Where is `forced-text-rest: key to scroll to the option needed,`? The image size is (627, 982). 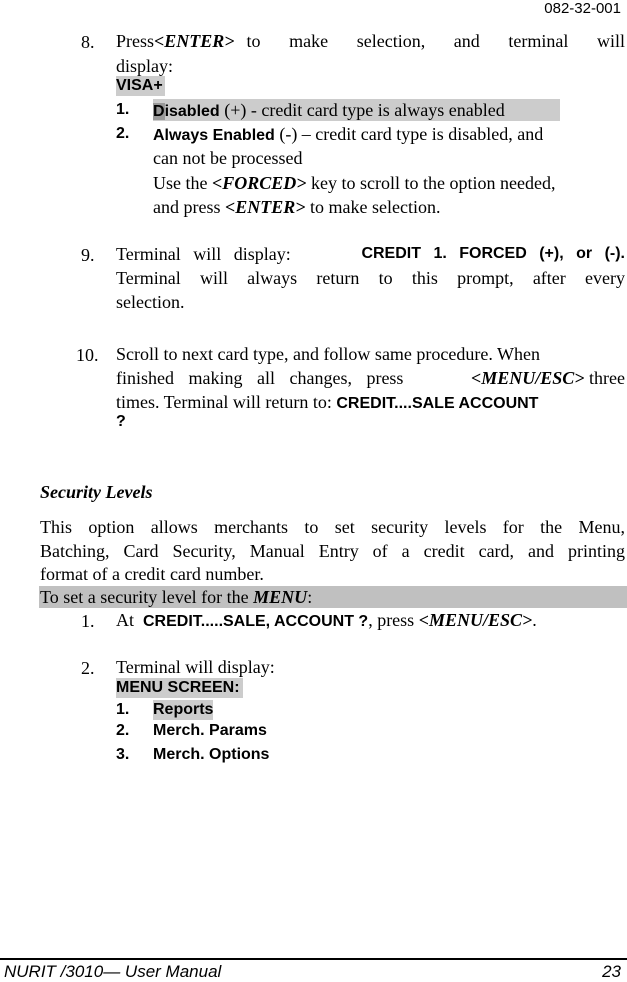 forced-text-rest: key to scroll to the option needed, is located at coordinates (431, 183).